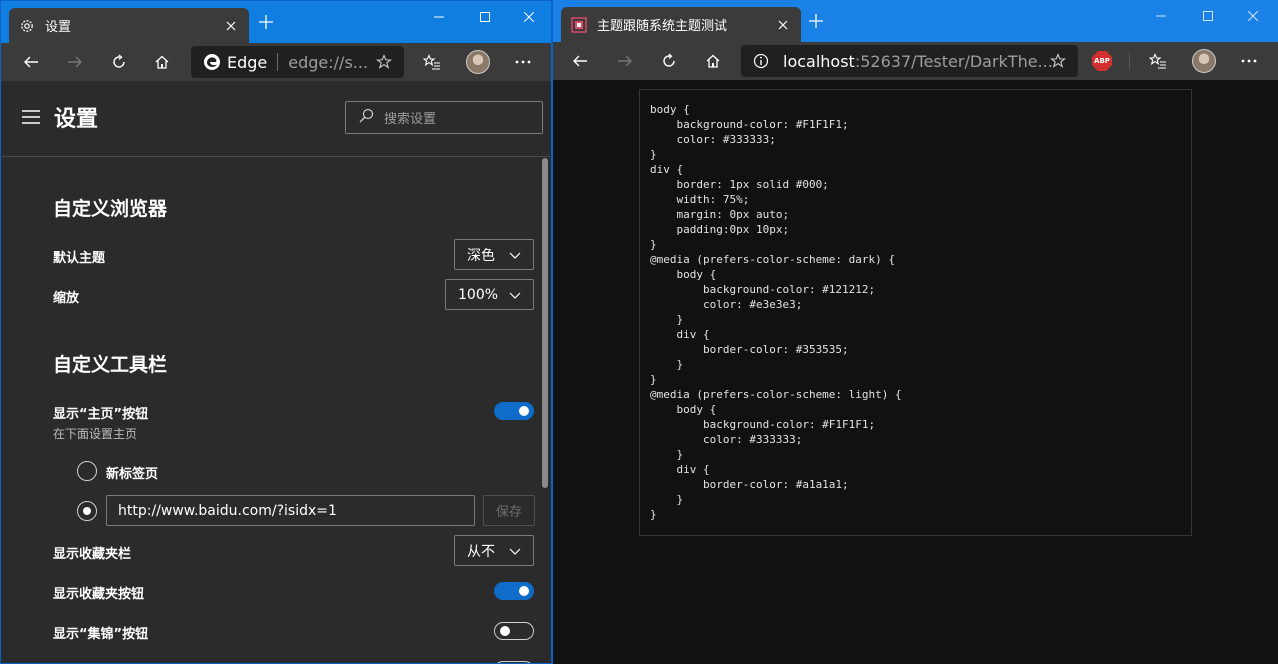 The width and height of the screenshot is (1278, 664). I want to click on radio-custom-url, so click(87, 511).